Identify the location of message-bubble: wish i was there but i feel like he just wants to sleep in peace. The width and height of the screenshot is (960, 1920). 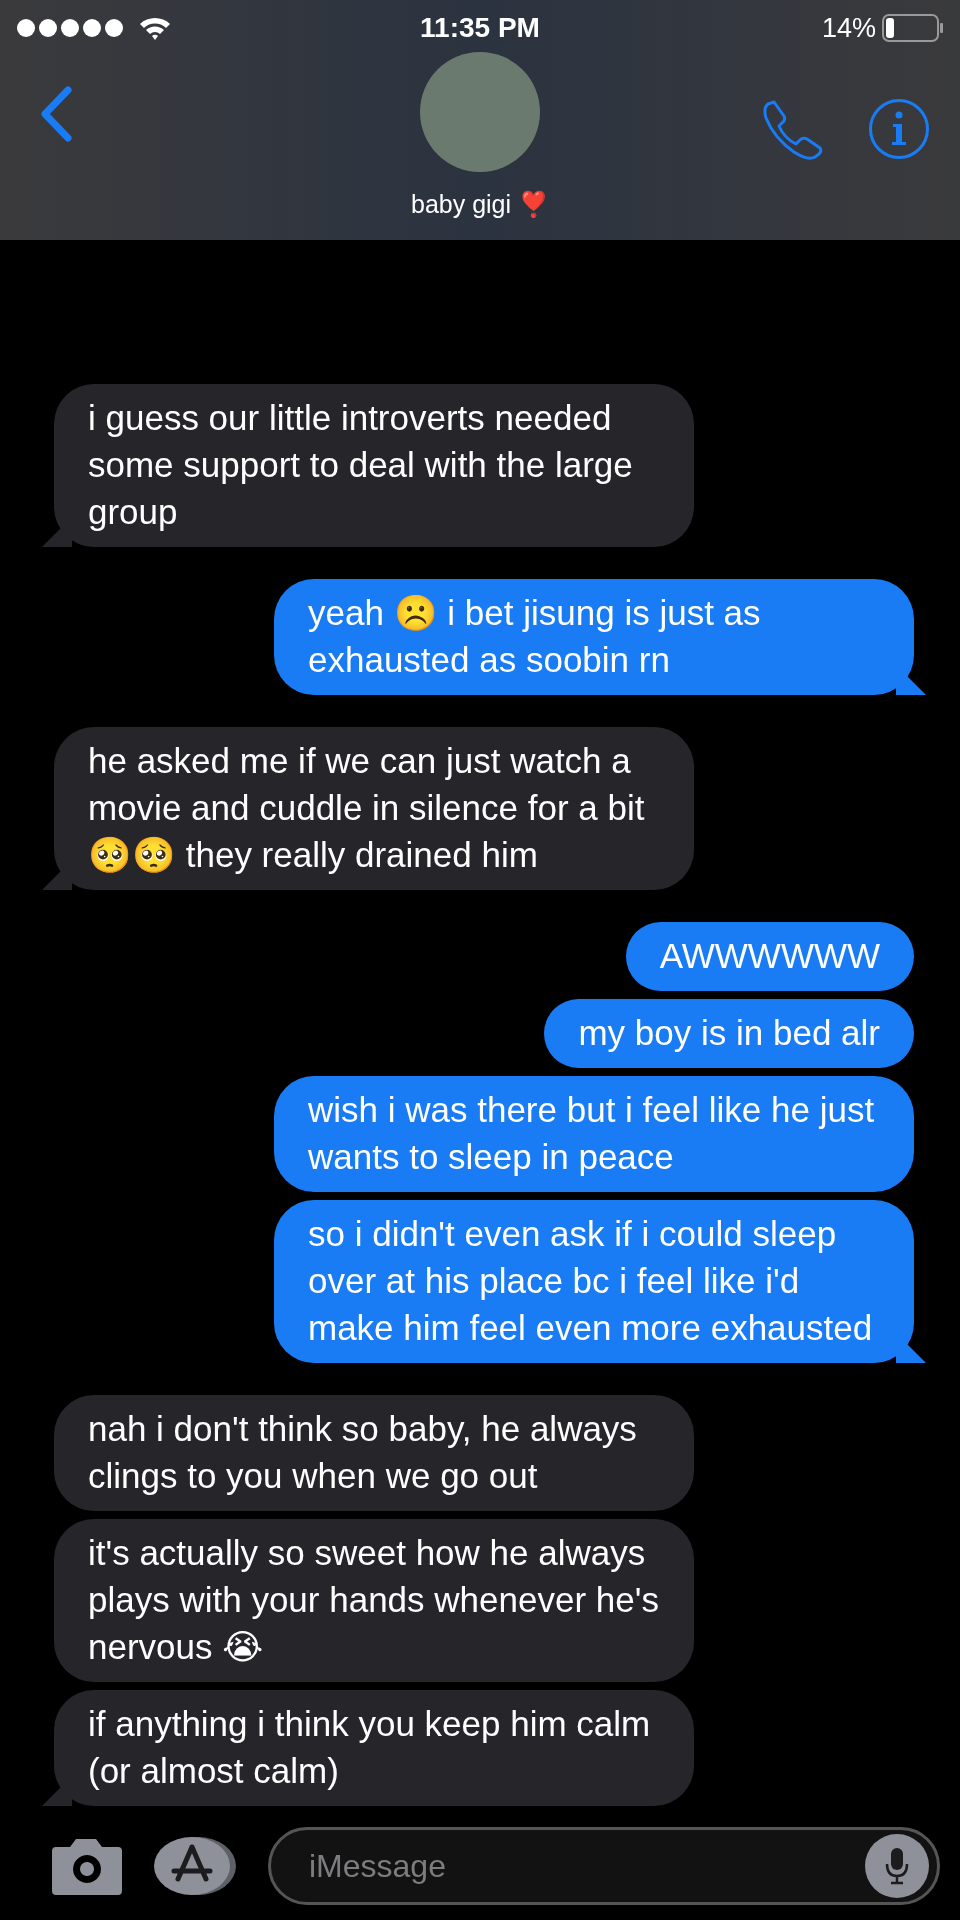
(594, 1134).